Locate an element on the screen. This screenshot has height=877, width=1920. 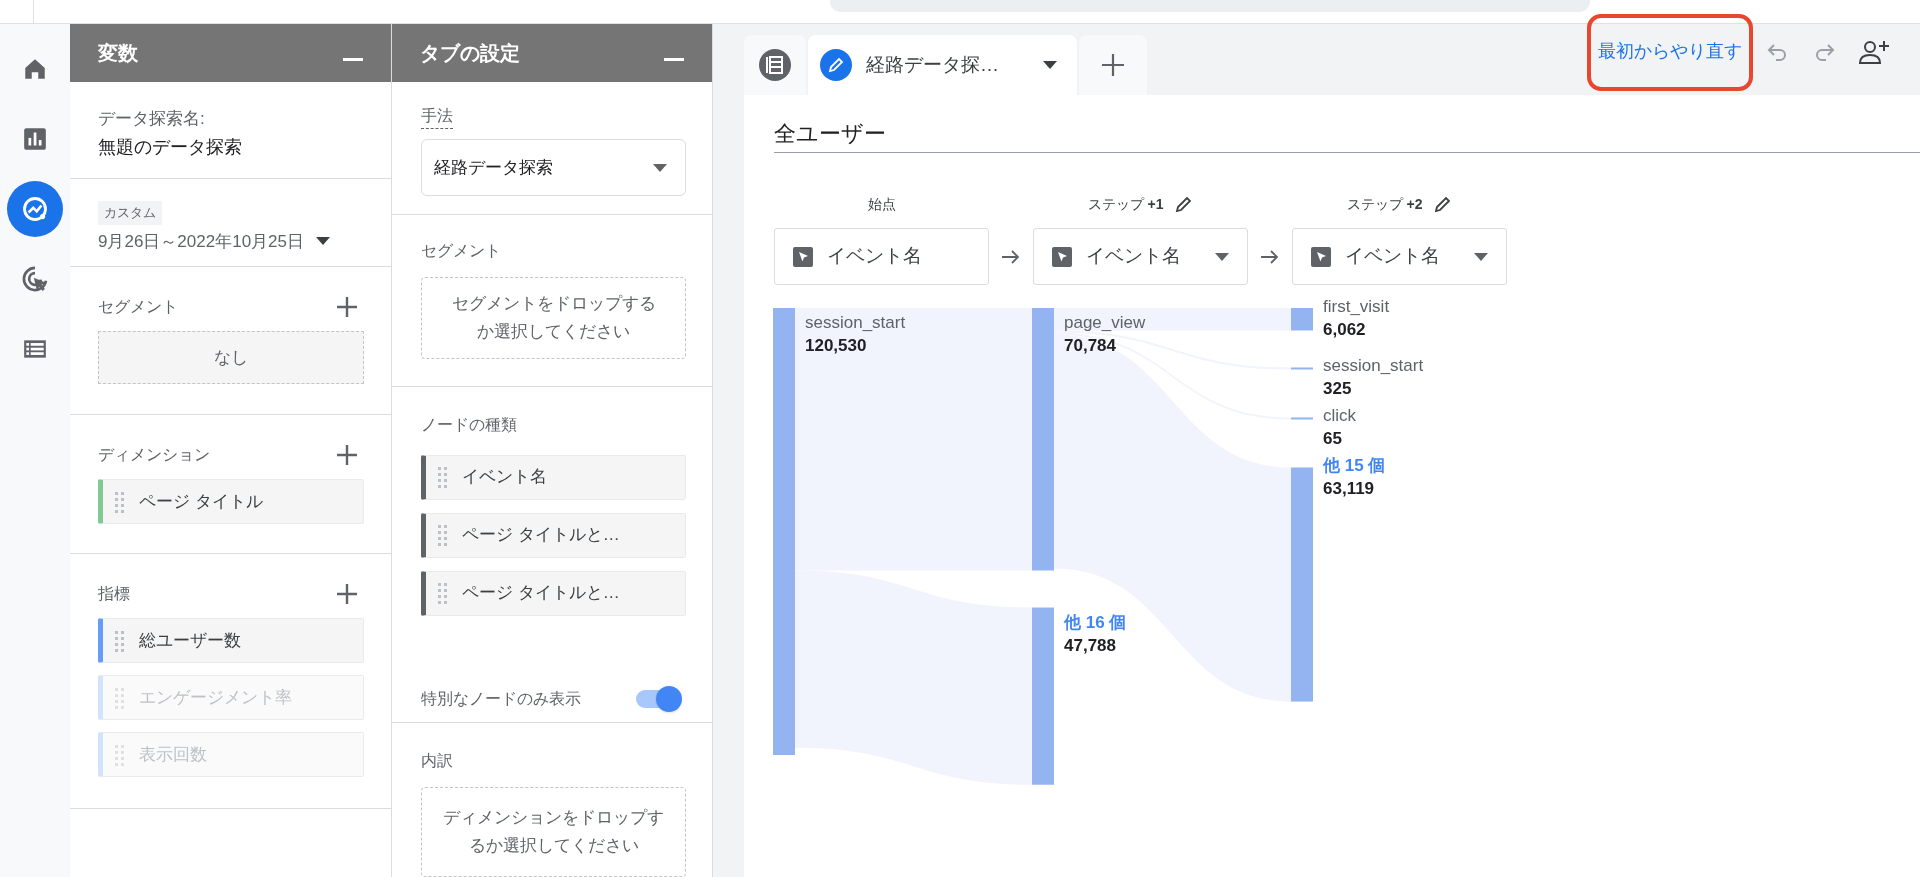
chip-label: エンゲージメント率 is located at coordinates (215, 697).